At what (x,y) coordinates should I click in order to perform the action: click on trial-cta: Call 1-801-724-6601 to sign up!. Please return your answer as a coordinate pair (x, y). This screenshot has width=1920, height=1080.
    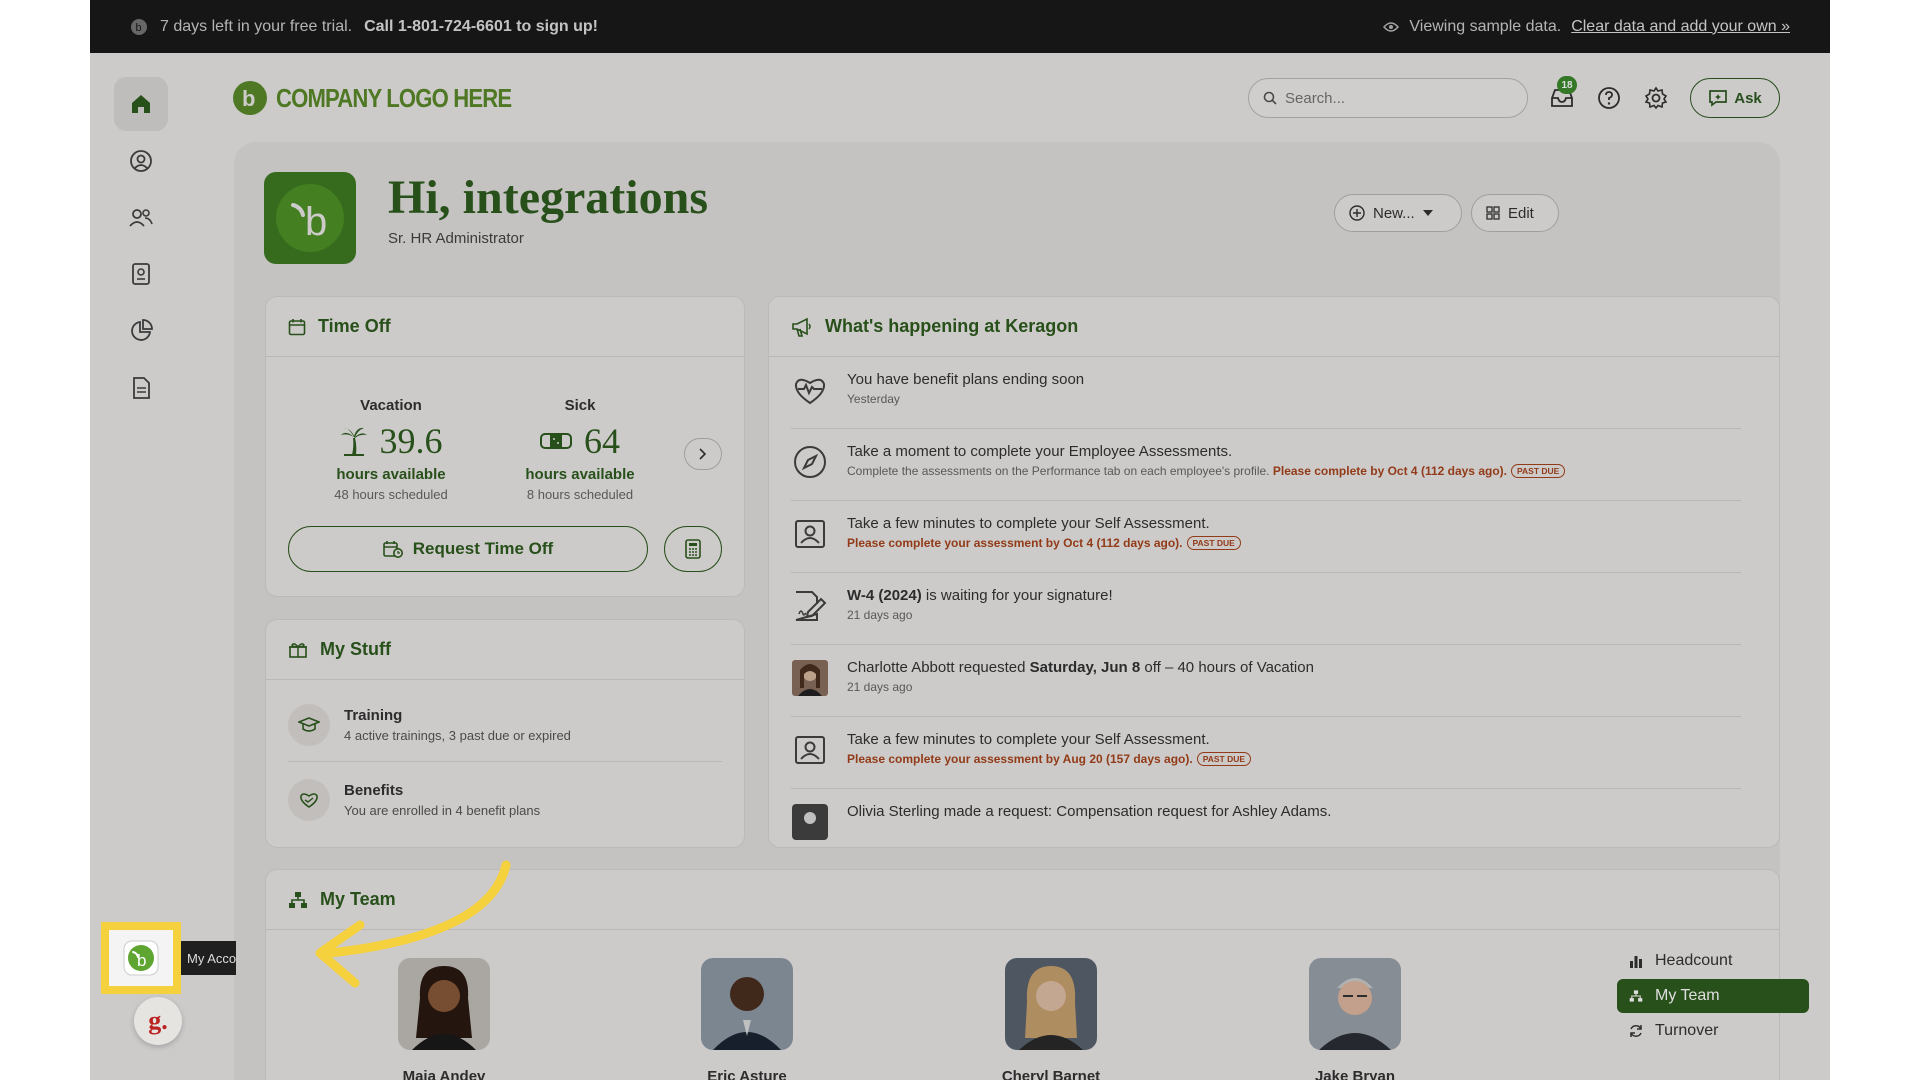
    Looking at the image, I should click on (481, 27).